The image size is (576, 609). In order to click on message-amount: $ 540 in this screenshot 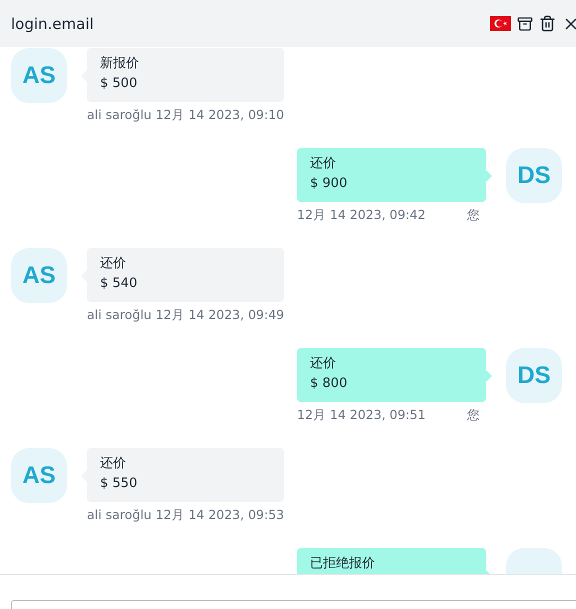, I will do `click(119, 283)`.